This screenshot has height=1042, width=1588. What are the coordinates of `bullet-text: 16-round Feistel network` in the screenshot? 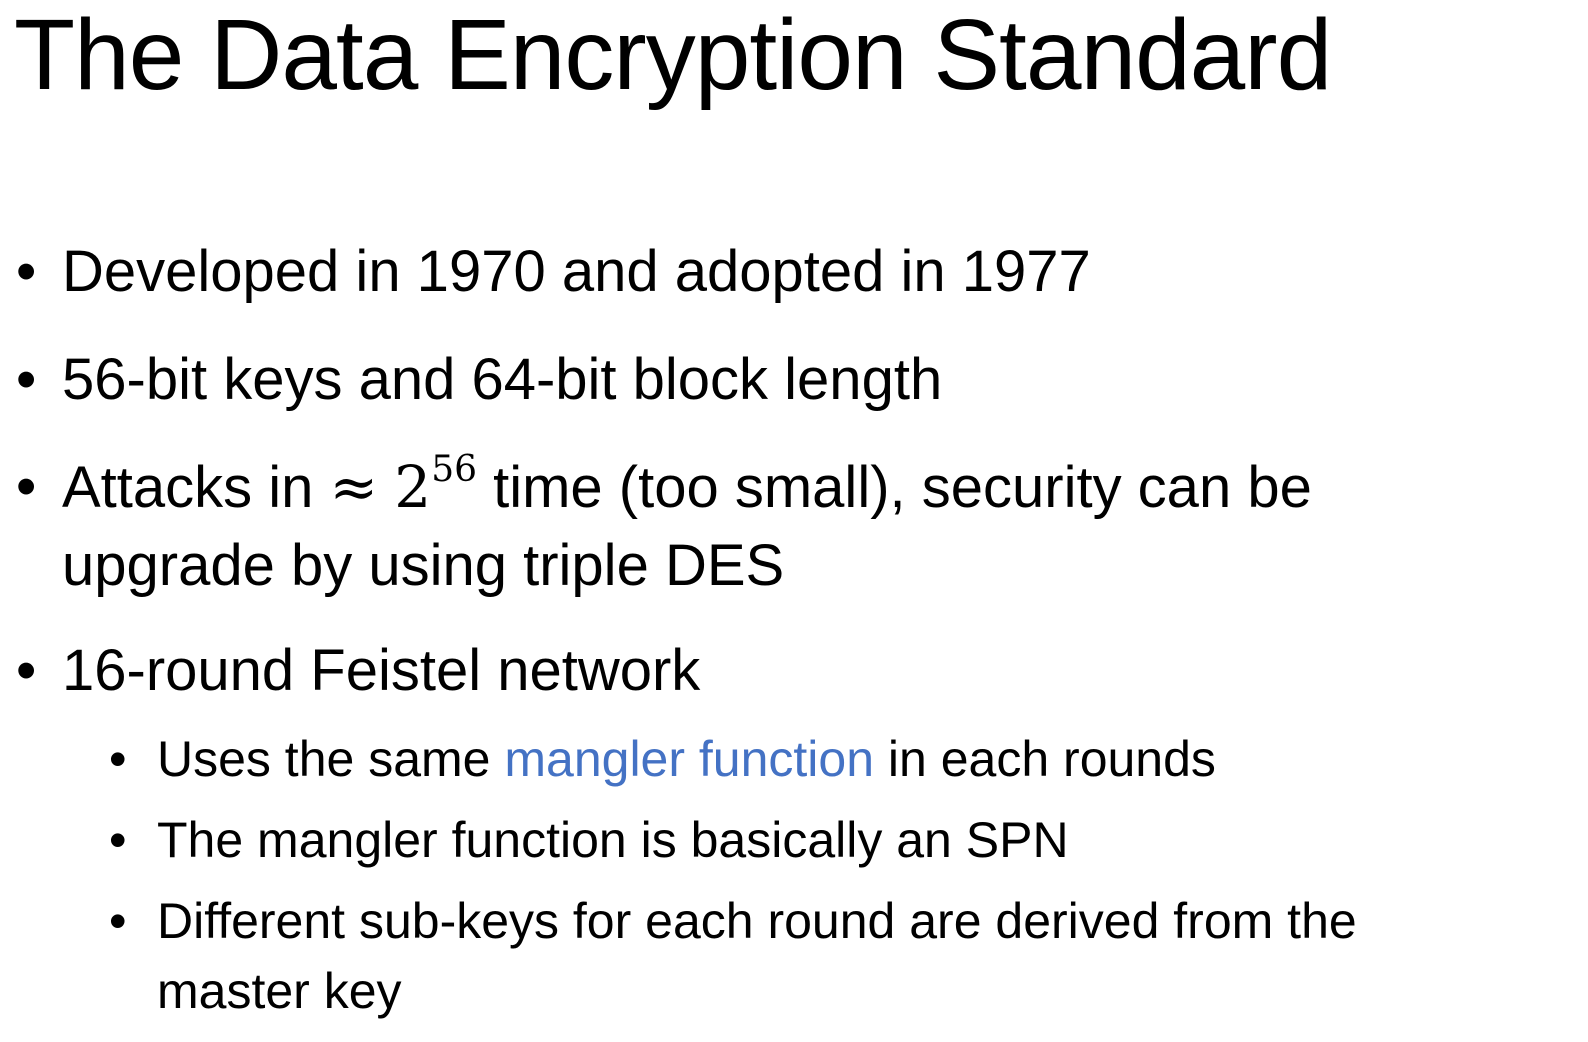 It's located at (381, 670).